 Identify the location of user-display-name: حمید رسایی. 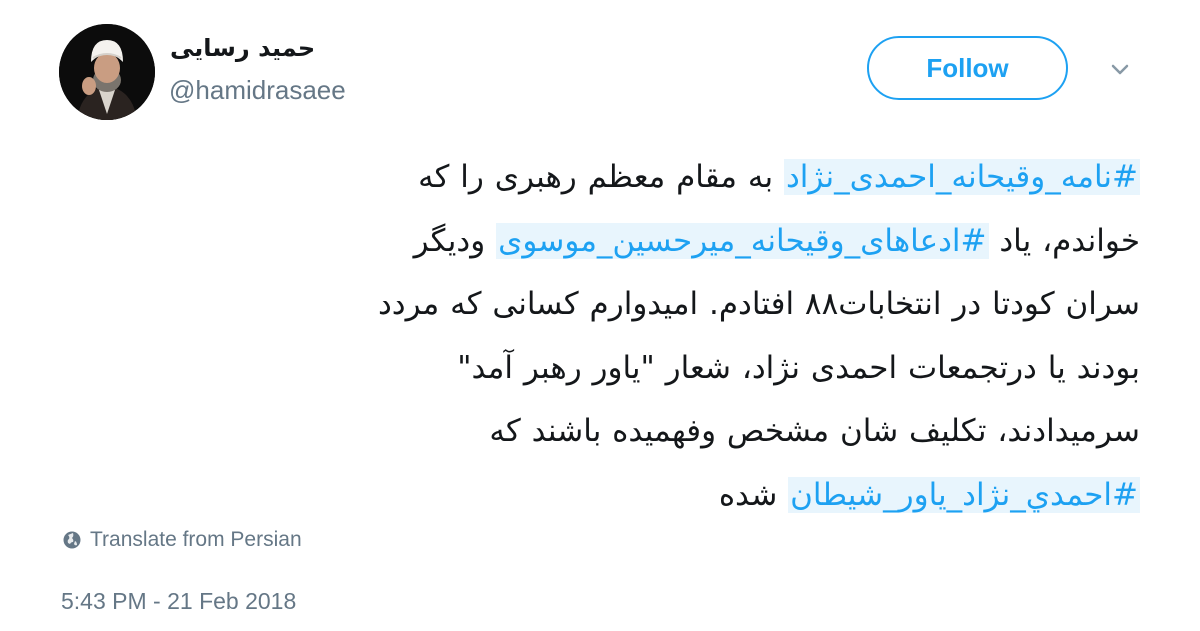
(242, 48).